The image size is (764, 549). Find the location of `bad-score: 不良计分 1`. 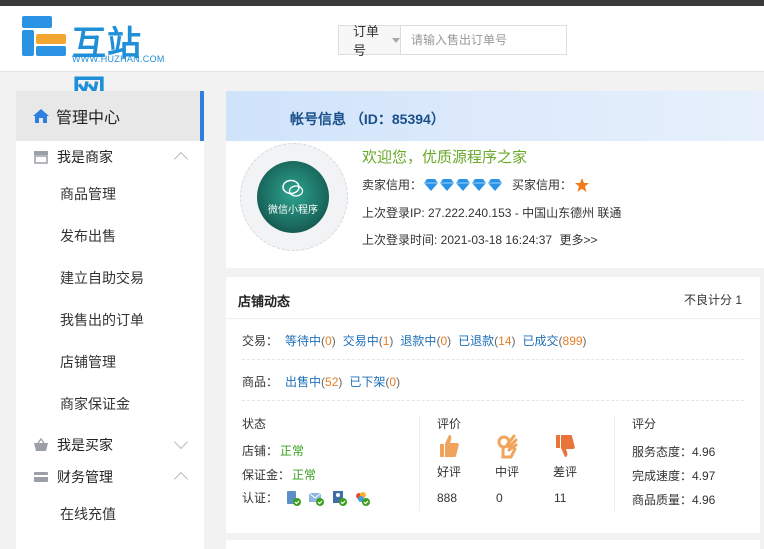

bad-score: 不良计分 1 is located at coordinates (712, 300).